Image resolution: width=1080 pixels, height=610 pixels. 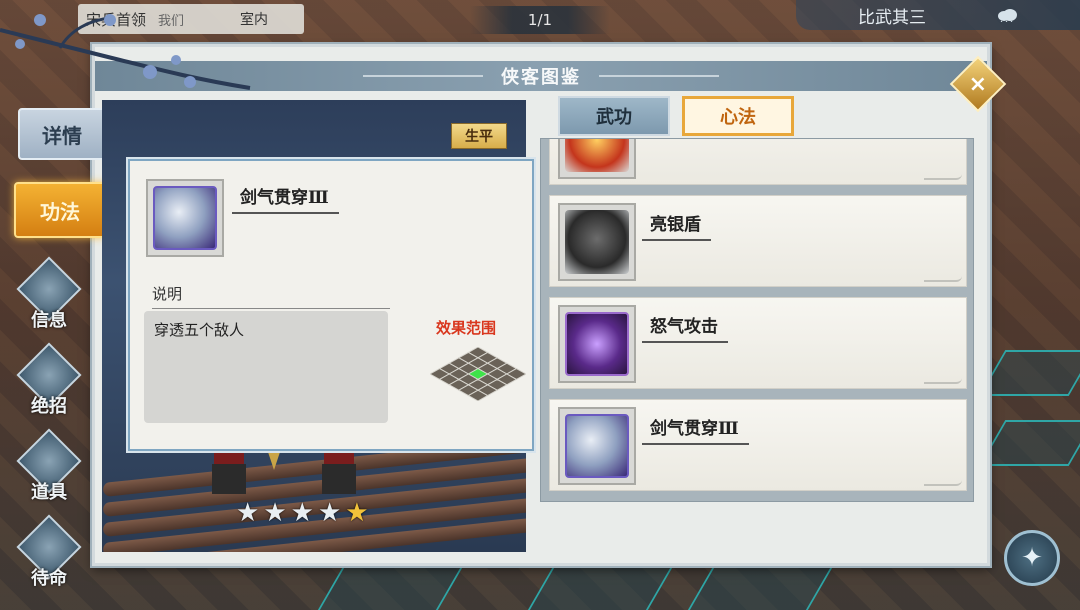 What do you see at coordinates (758, 241) in the screenshot?
I see `list-item: 亮银盾` at bounding box center [758, 241].